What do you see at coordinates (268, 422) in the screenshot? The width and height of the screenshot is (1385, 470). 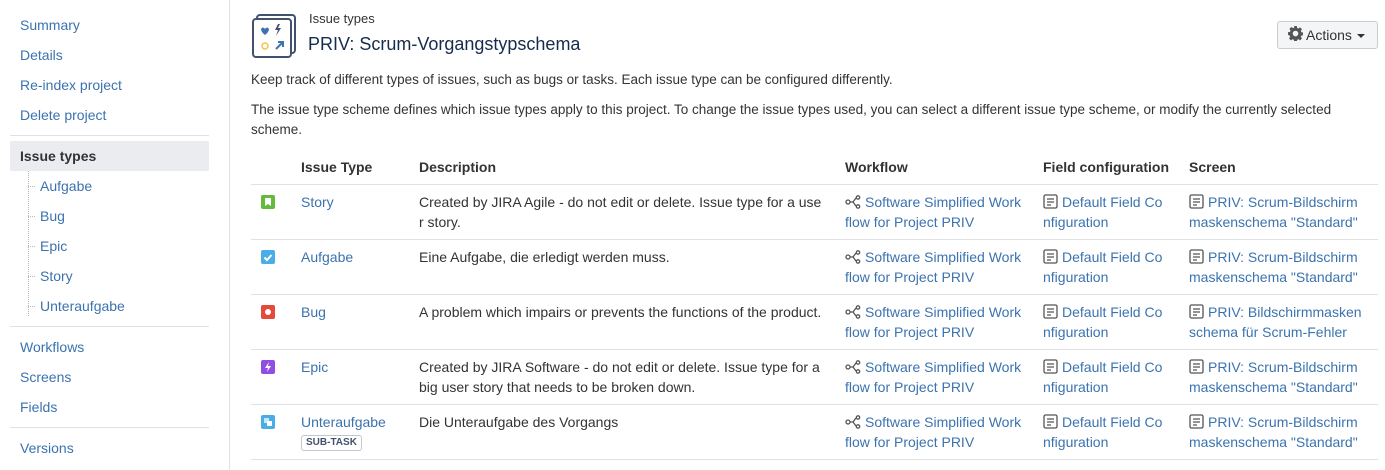 I see `subtask-icon` at bounding box center [268, 422].